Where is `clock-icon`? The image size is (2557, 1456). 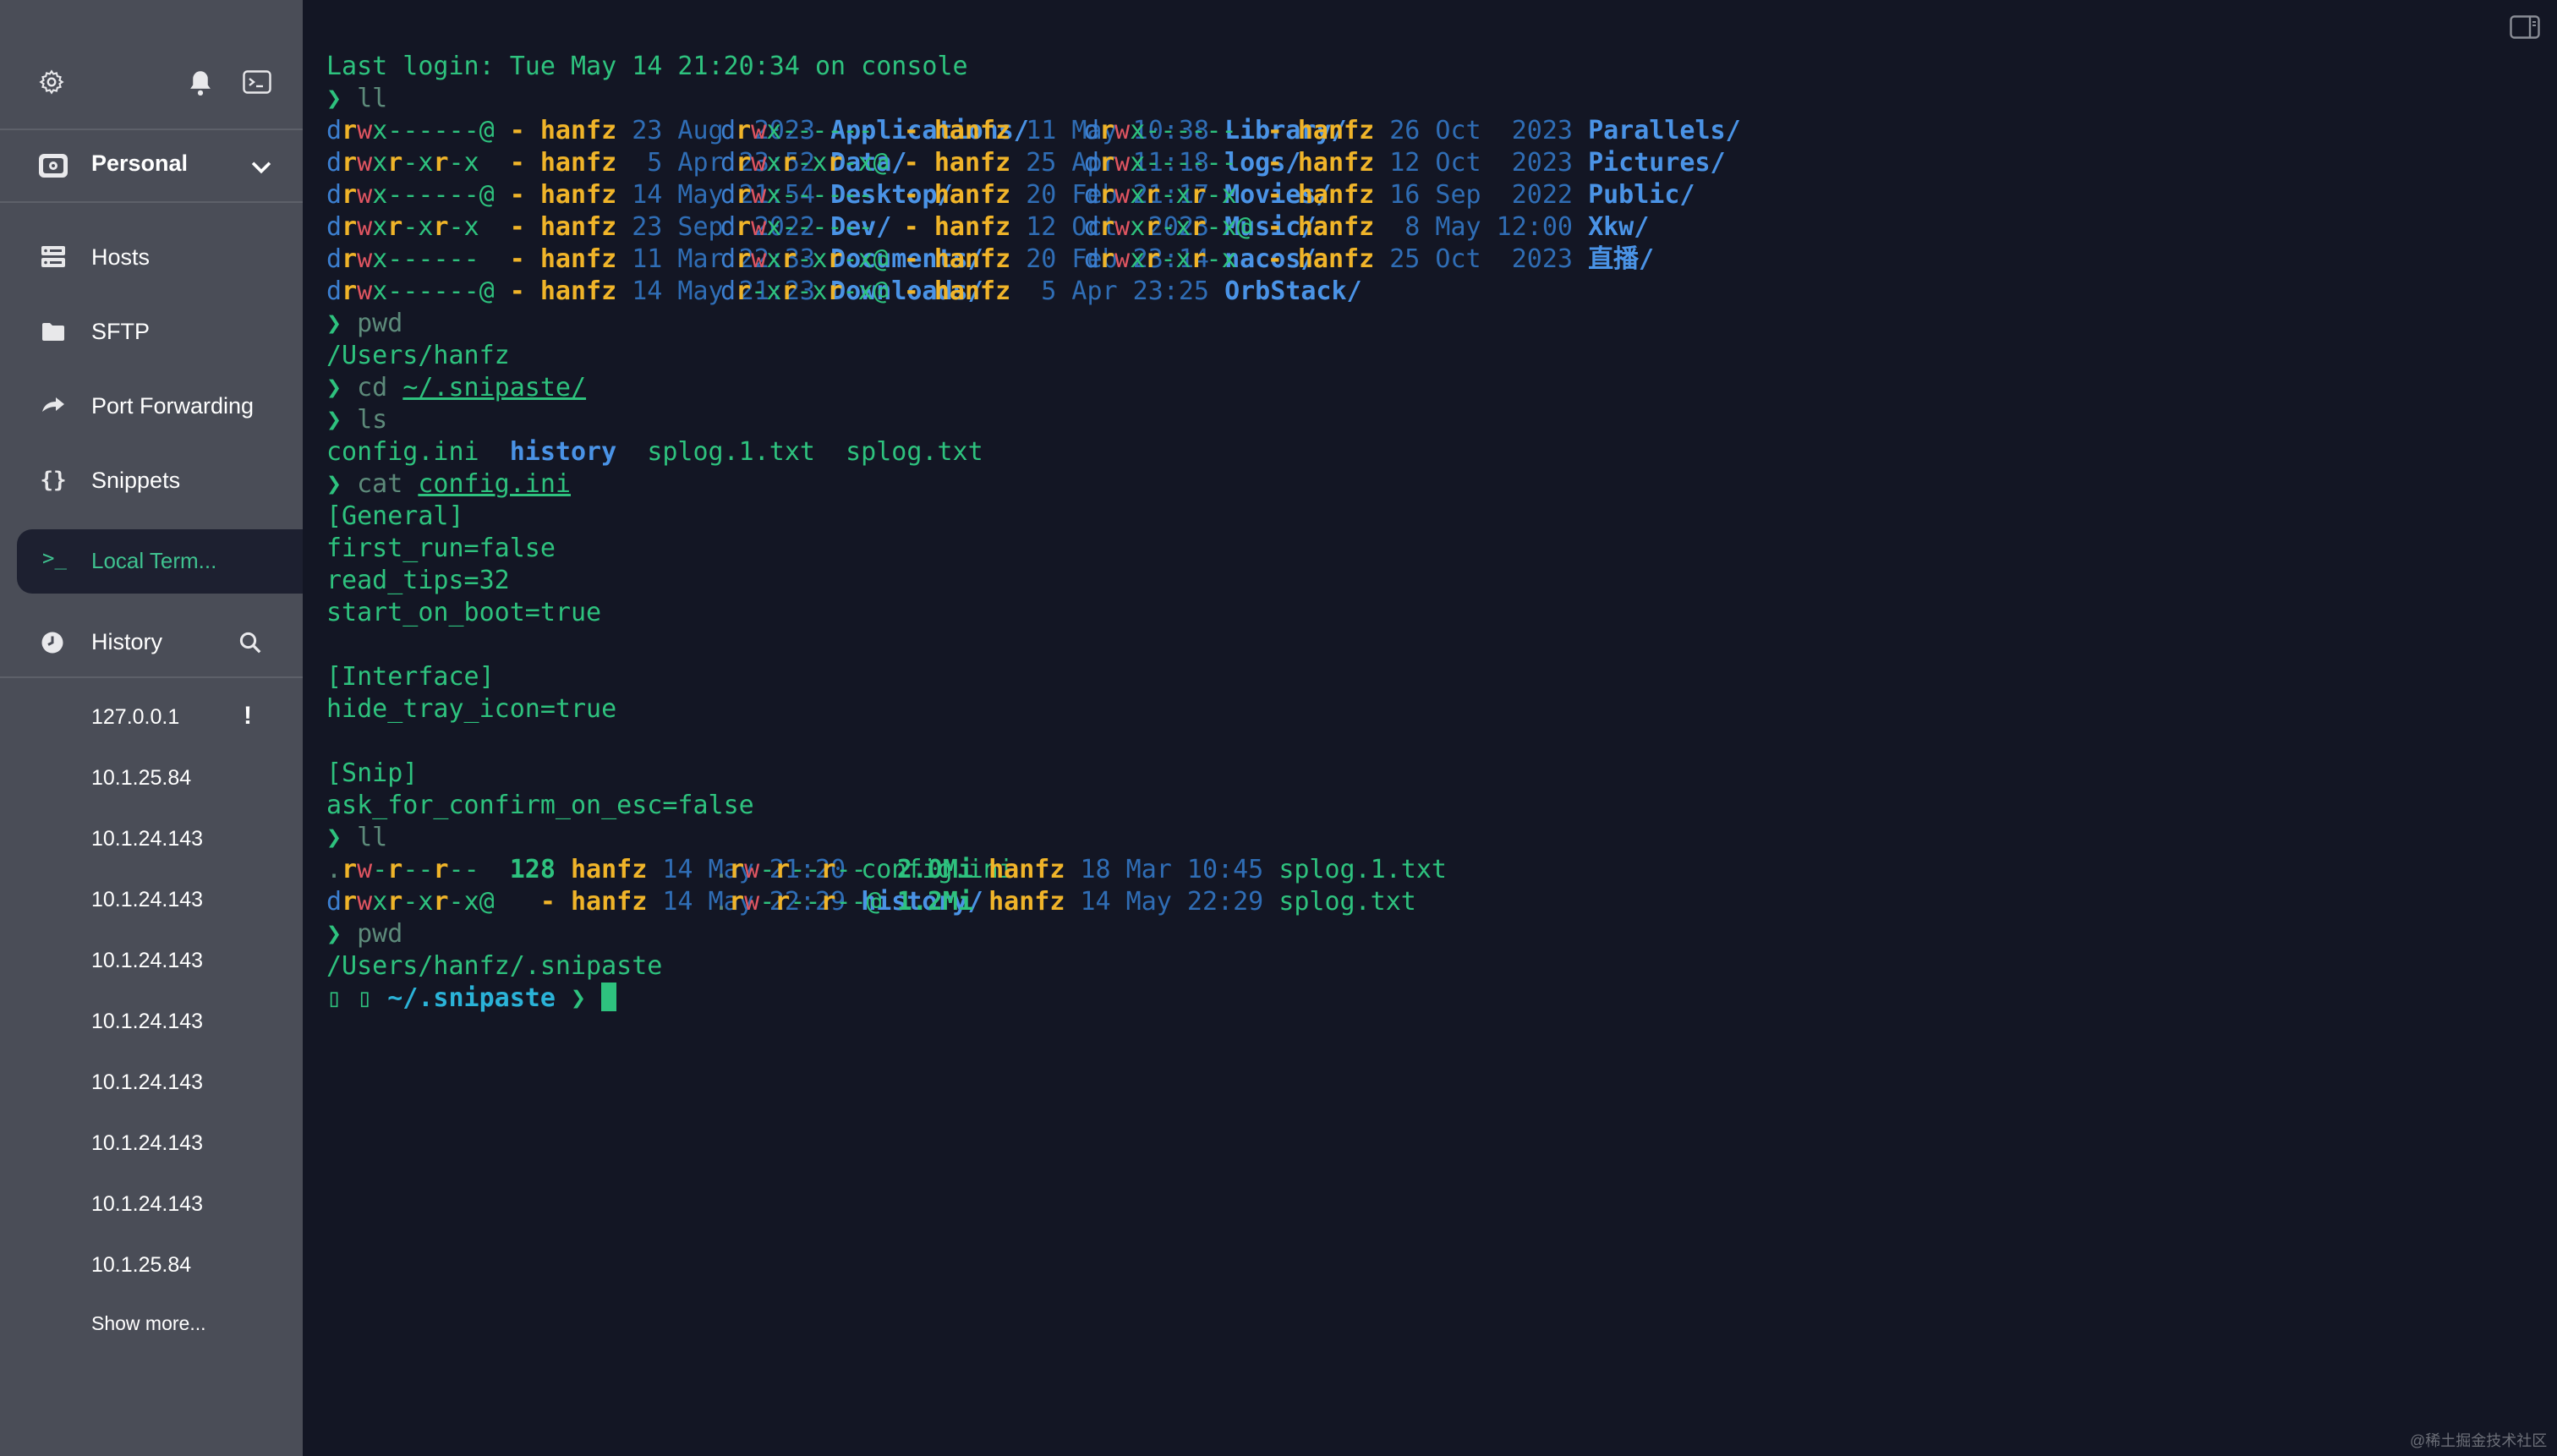
clock-icon is located at coordinates (52, 643).